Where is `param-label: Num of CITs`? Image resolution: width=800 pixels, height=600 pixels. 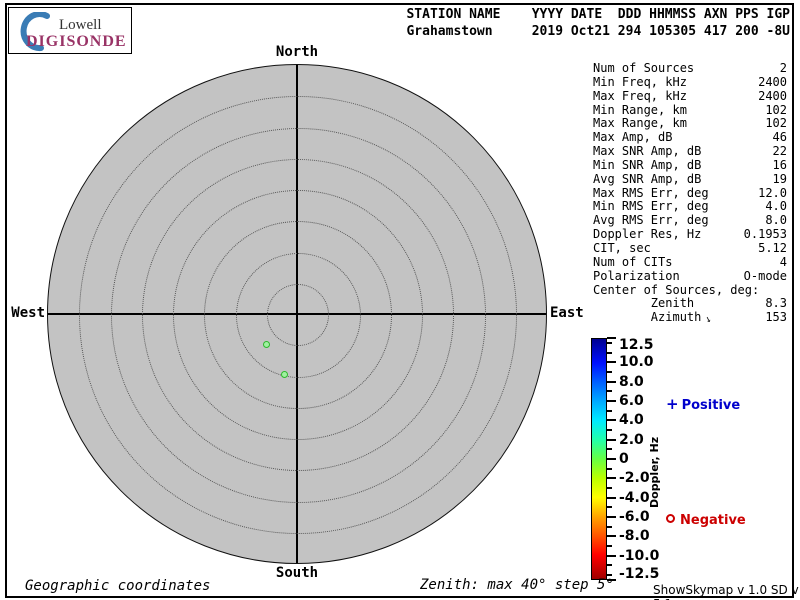
param-label: Num of CITs is located at coordinates (633, 261).